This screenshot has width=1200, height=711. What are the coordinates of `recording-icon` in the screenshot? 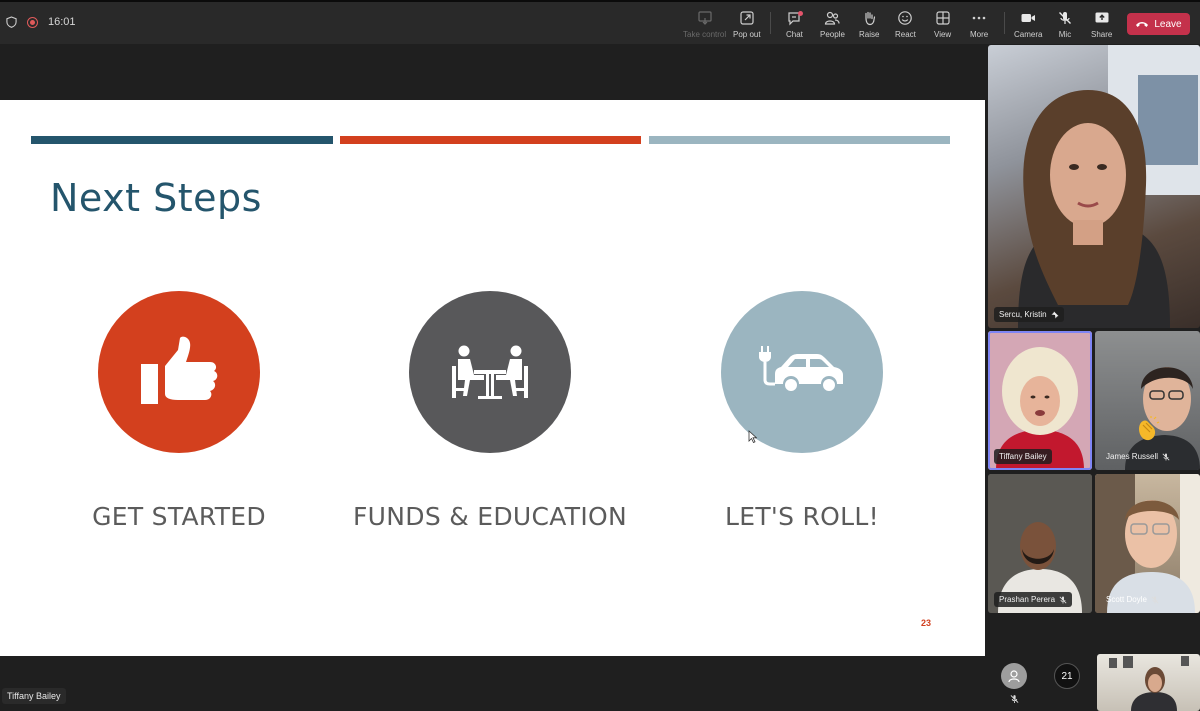 It's located at (32, 22).